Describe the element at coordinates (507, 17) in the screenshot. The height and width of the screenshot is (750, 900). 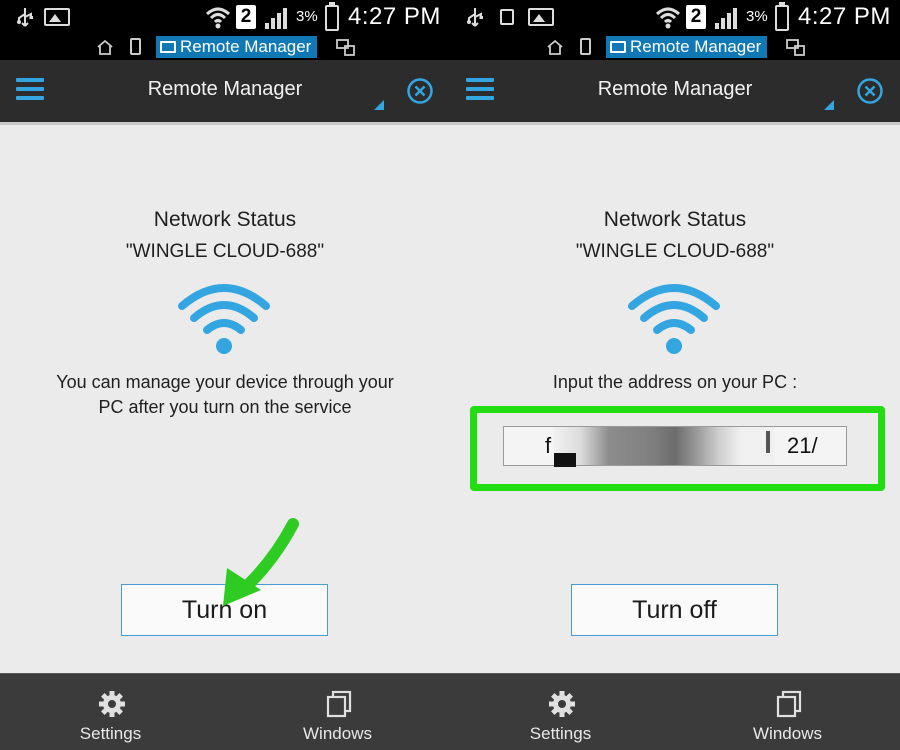
I see `sim-card-icon` at that location.